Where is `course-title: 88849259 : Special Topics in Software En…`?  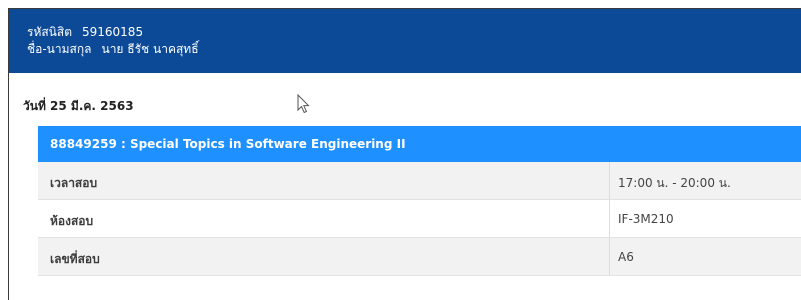 course-title: 88849259 : Special Topics in Software En… is located at coordinates (228, 144).